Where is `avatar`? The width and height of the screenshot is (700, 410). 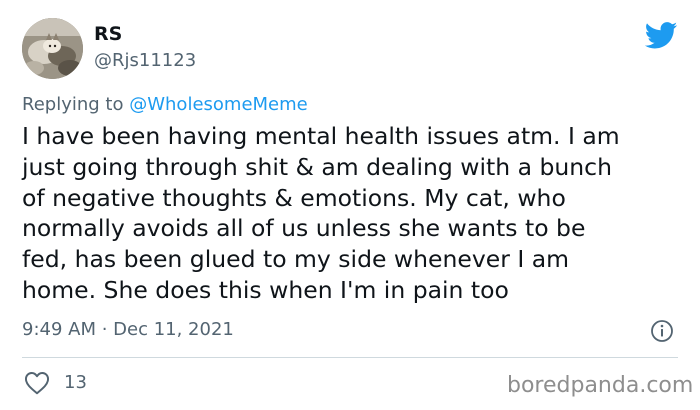
avatar is located at coordinates (52, 48).